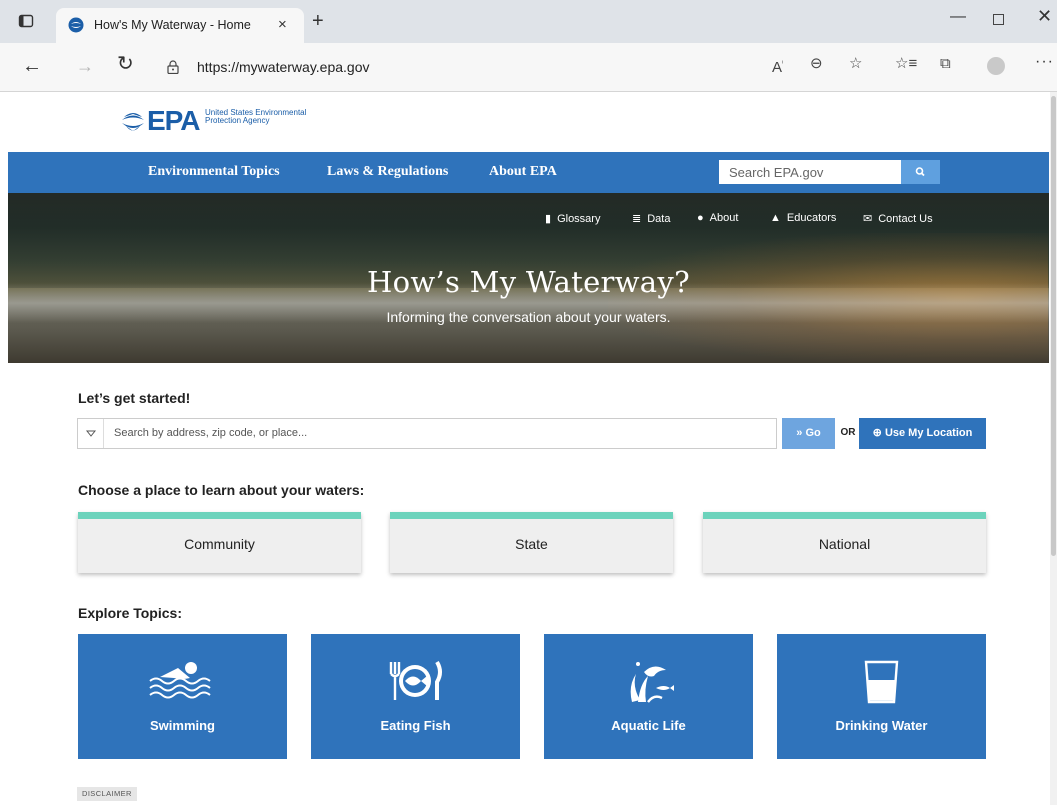  Describe the element at coordinates (848, 432) in the screenshot. I see `or-separator: OR` at that location.